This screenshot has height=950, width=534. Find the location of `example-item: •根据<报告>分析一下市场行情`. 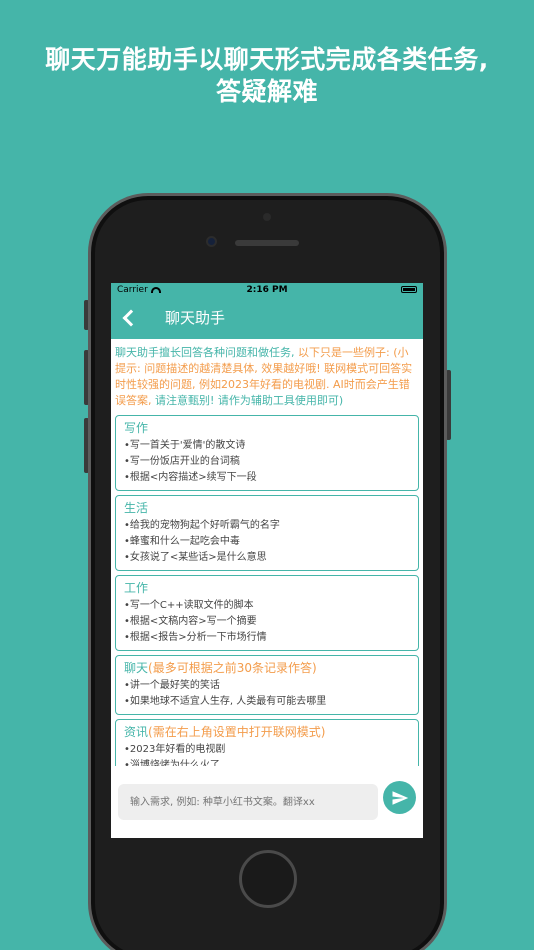

example-item: •根据<报告>分析一下市场行情 is located at coordinates (267, 638).